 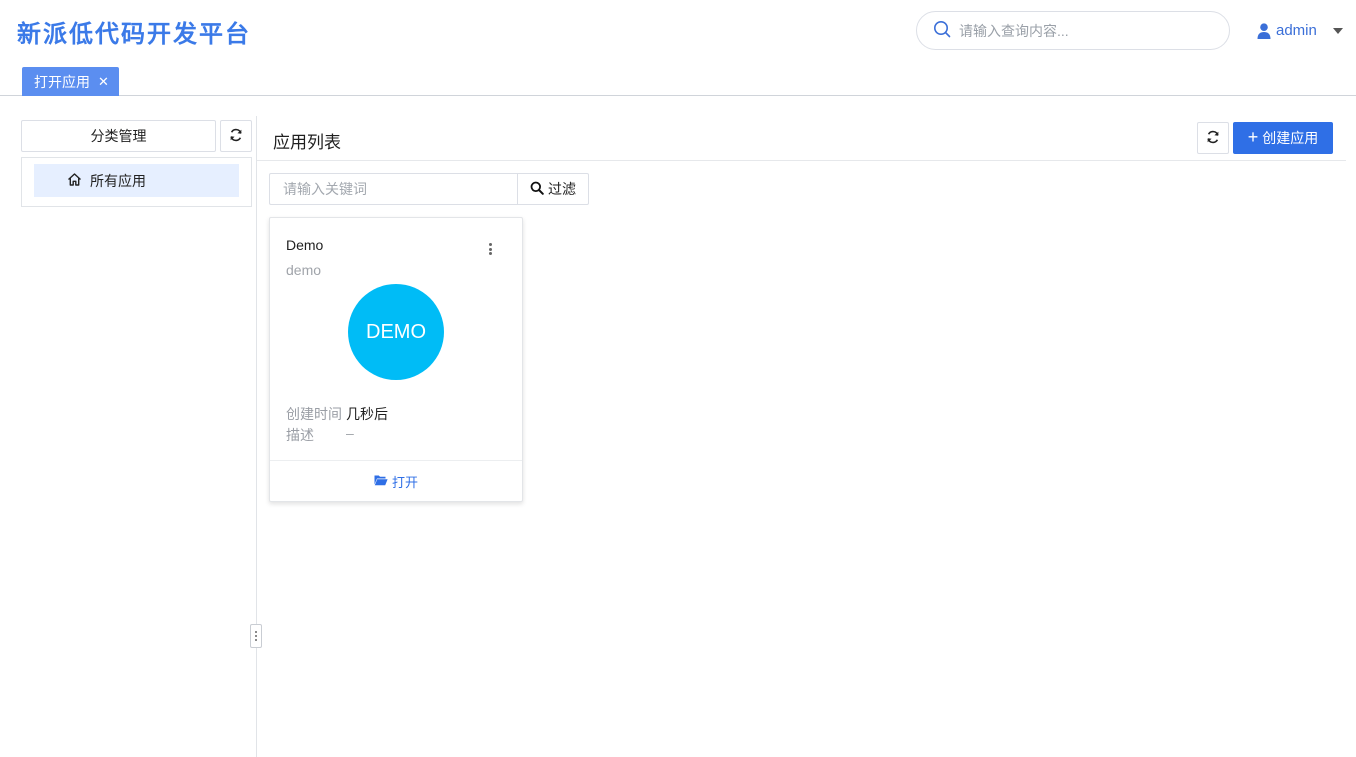 What do you see at coordinates (103, 81) in the screenshot?
I see `close-icon: ✕` at bounding box center [103, 81].